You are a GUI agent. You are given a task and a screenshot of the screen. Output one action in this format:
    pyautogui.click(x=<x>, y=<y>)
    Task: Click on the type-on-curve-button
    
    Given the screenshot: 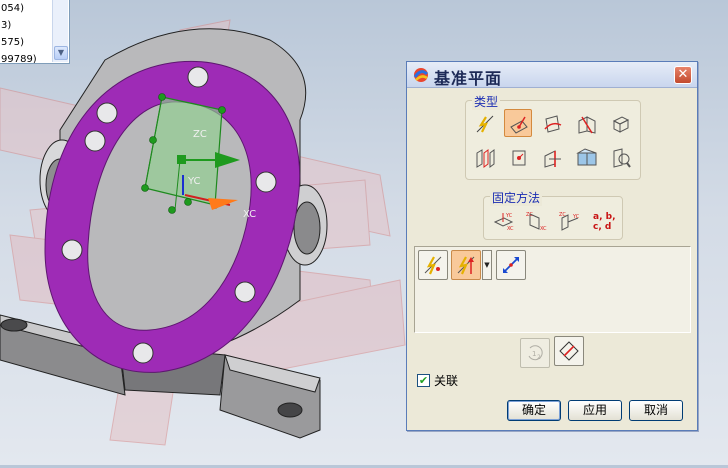 What is the action you would take?
    pyautogui.click(x=552, y=123)
    